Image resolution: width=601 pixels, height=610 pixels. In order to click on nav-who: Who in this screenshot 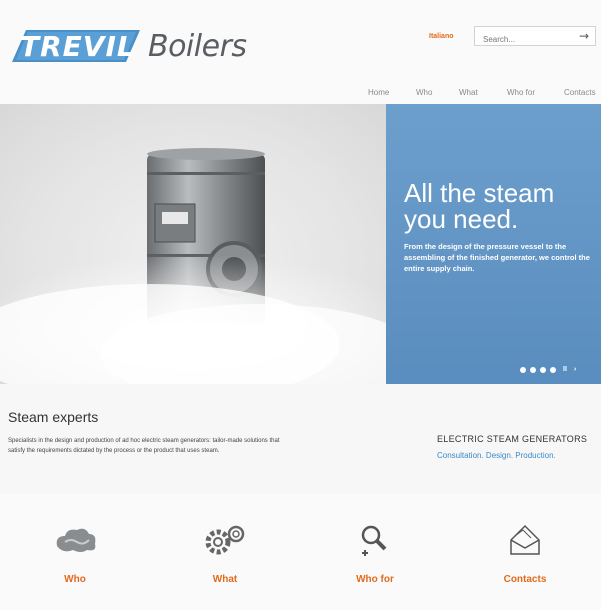, I will do `click(424, 92)`.